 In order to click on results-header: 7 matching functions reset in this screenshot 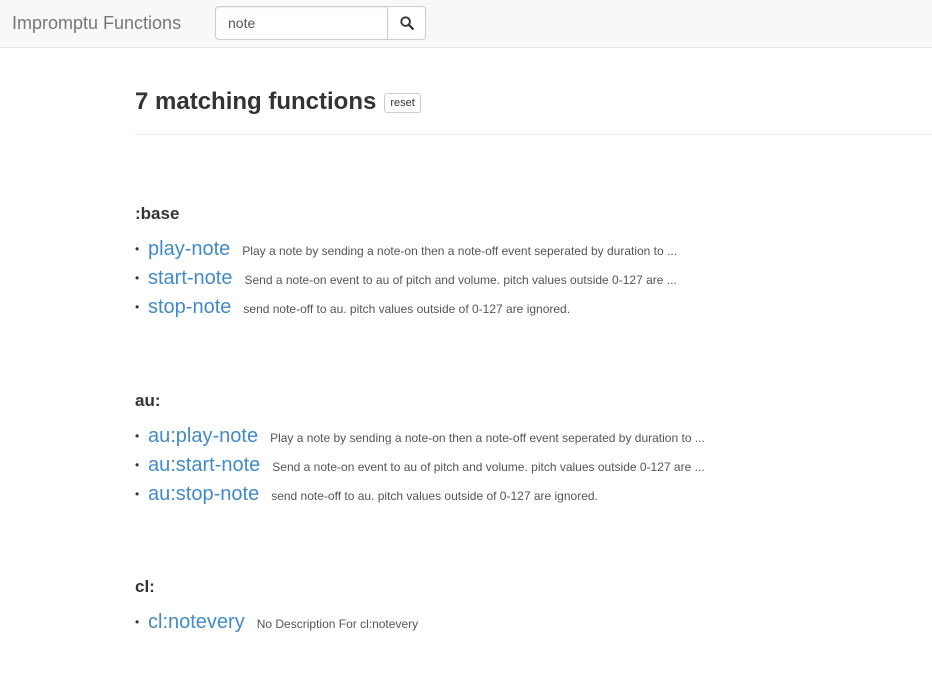, I will do `click(278, 102)`.